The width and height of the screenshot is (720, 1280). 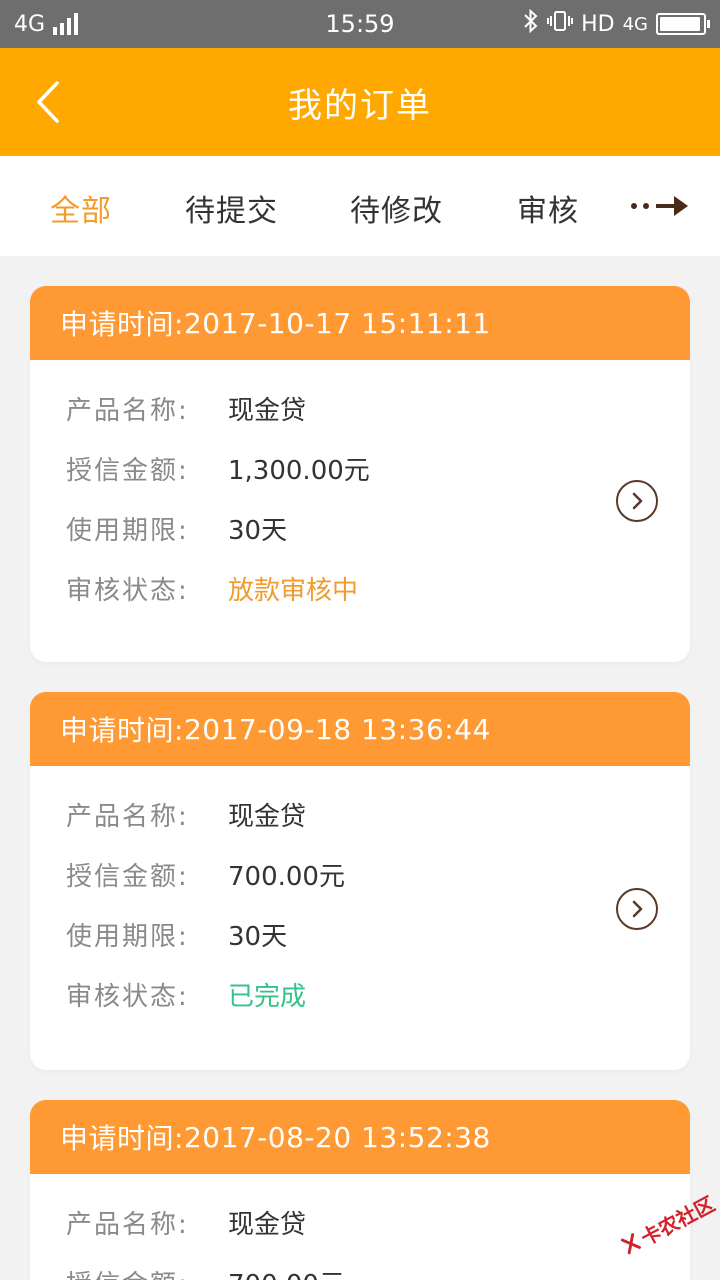 What do you see at coordinates (360, 24) in the screenshot?
I see `status-bar: 4G 15:59 HD 4G` at bounding box center [360, 24].